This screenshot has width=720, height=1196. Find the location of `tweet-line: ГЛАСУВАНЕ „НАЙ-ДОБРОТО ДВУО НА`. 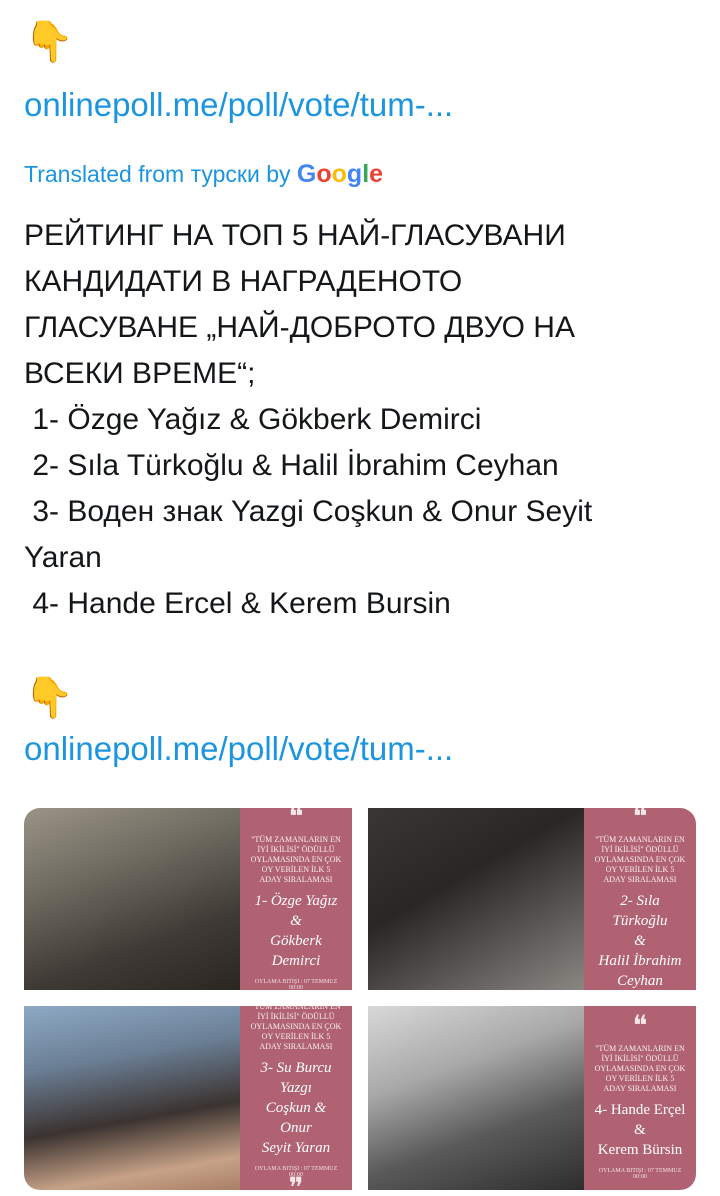

tweet-line: ГЛАСУВАНЕ „НАЙ-ДОБРОТО ДВУО НА is located at coordinates (299, 327).